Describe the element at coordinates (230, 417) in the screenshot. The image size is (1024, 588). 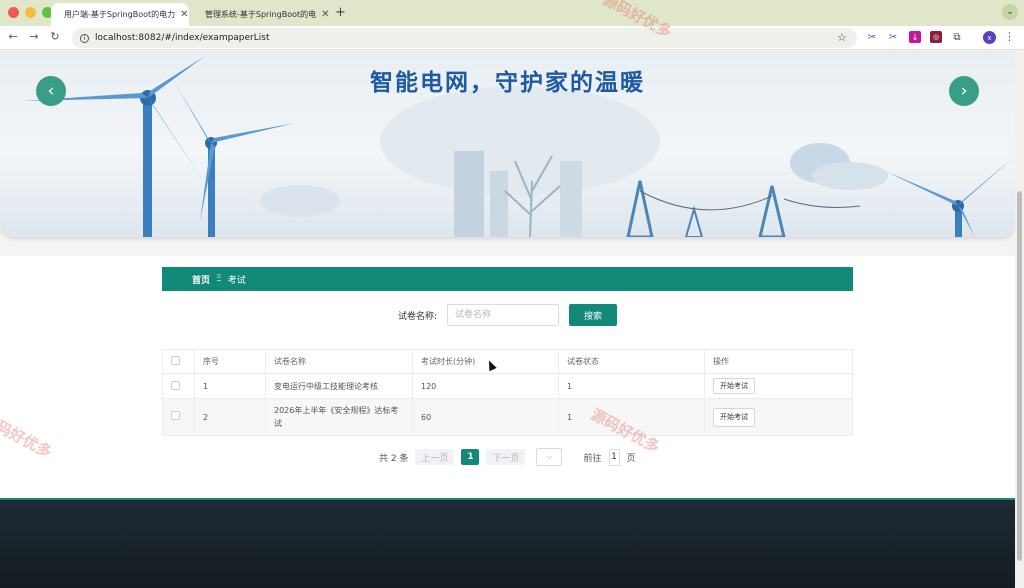
I see `row-index: 2` at that location.